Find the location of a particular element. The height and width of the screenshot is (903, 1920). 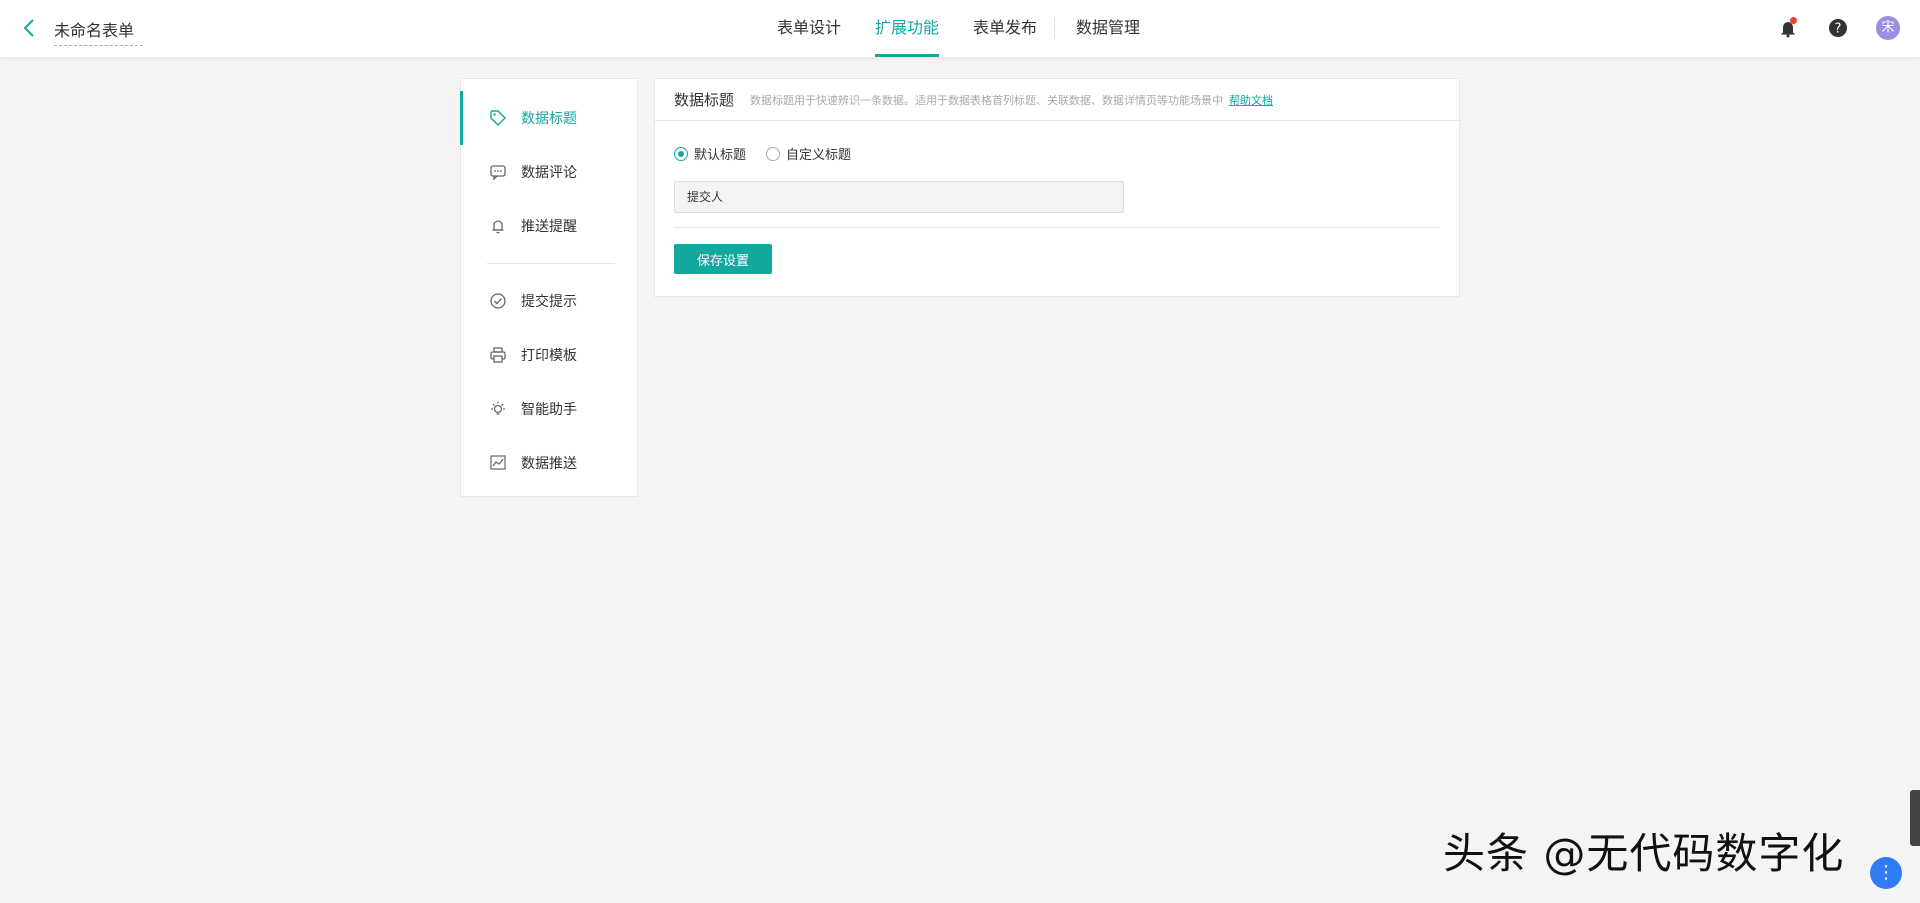

main-nav: 表单设计 扩展功能 表单发布 数据管理 is located at coordinates (958, 28).